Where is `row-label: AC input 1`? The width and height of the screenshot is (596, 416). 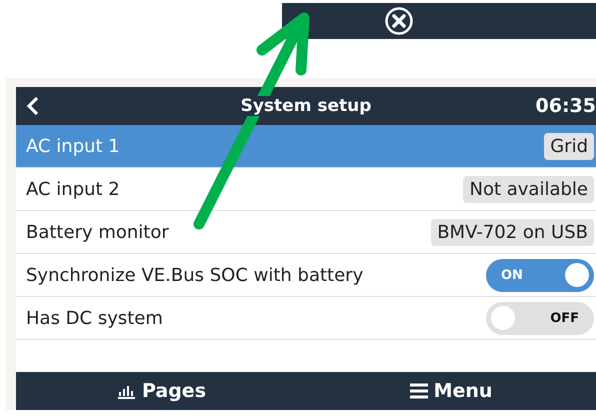
row-label: AC input 1 is located at coordinates (73, 146).